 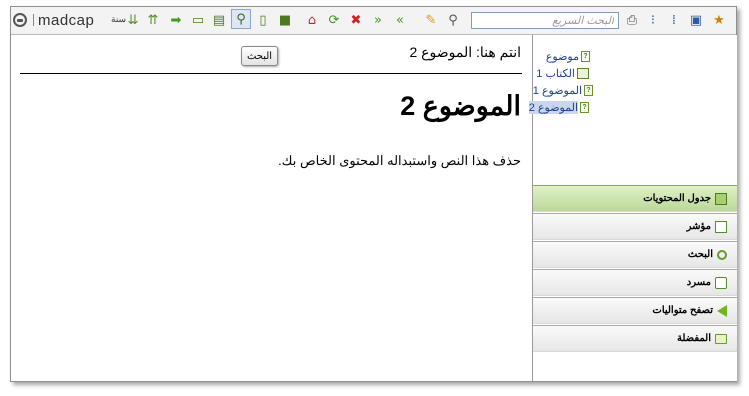 What do you see at coordinates (635, 282) in the screenshot?
I see `tab-glossary: مسرد` at bounding box center [635, 282].